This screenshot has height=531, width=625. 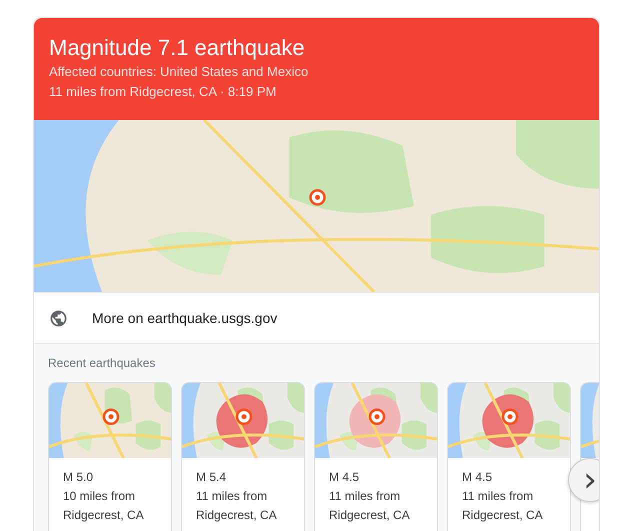 I want to click on distance-text: 10 miles from, so click(x=99, y=496).